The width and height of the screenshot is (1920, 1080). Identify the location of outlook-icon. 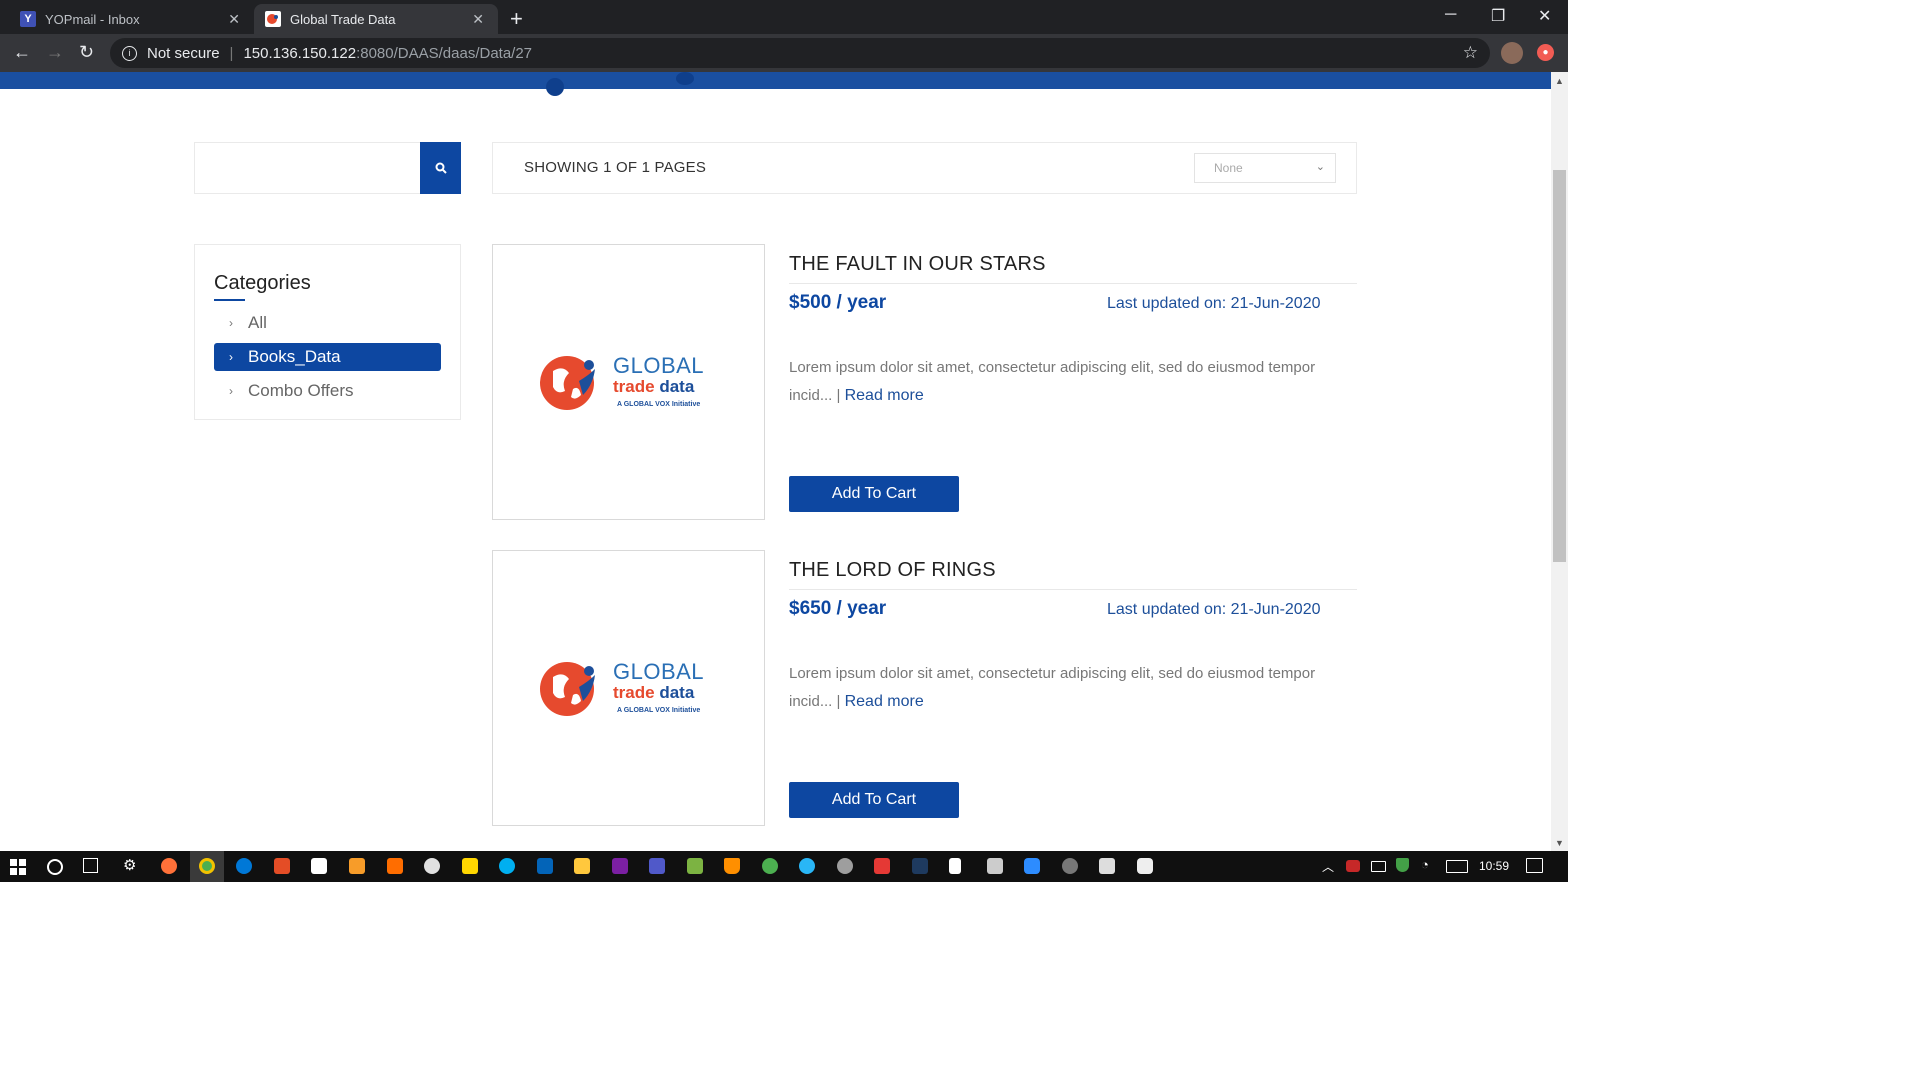
(545, 866).